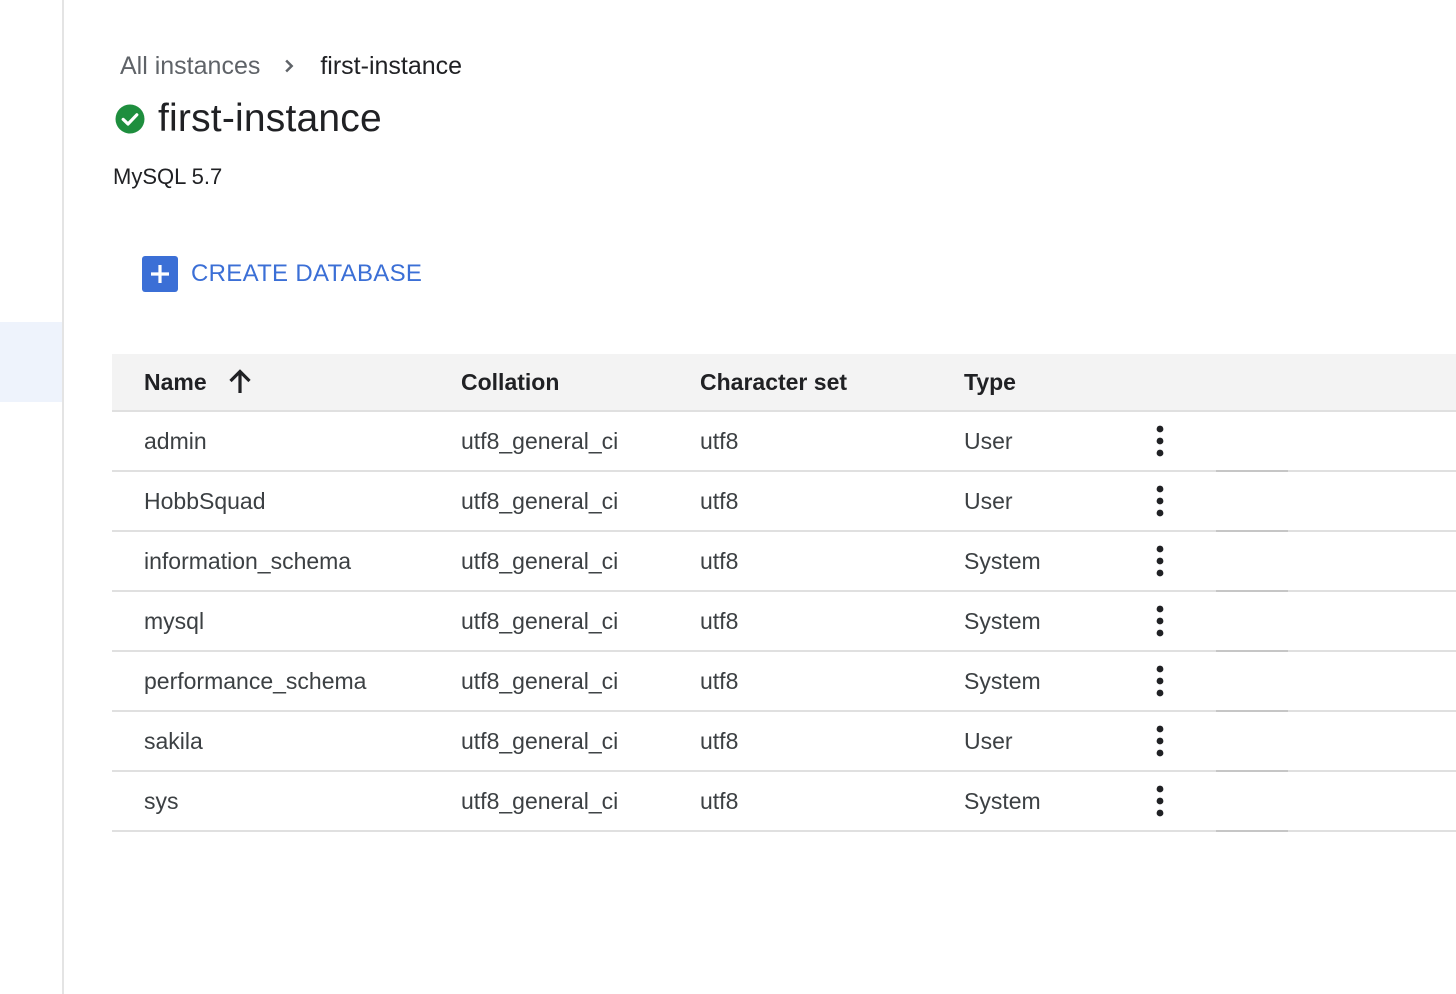  What do you see at coordinates (161, 801) in the screenshot?
I see `cell-name: sys` at bounding box center [161, 801].